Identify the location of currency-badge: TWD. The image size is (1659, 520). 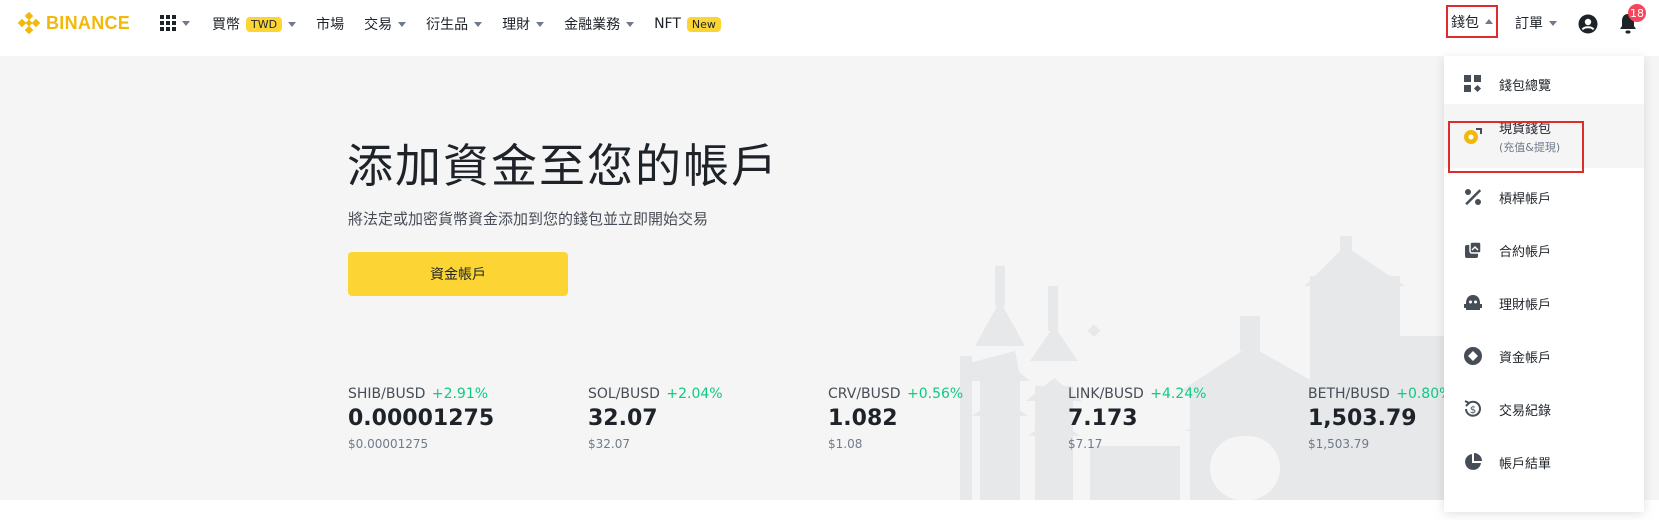
(264, 24).